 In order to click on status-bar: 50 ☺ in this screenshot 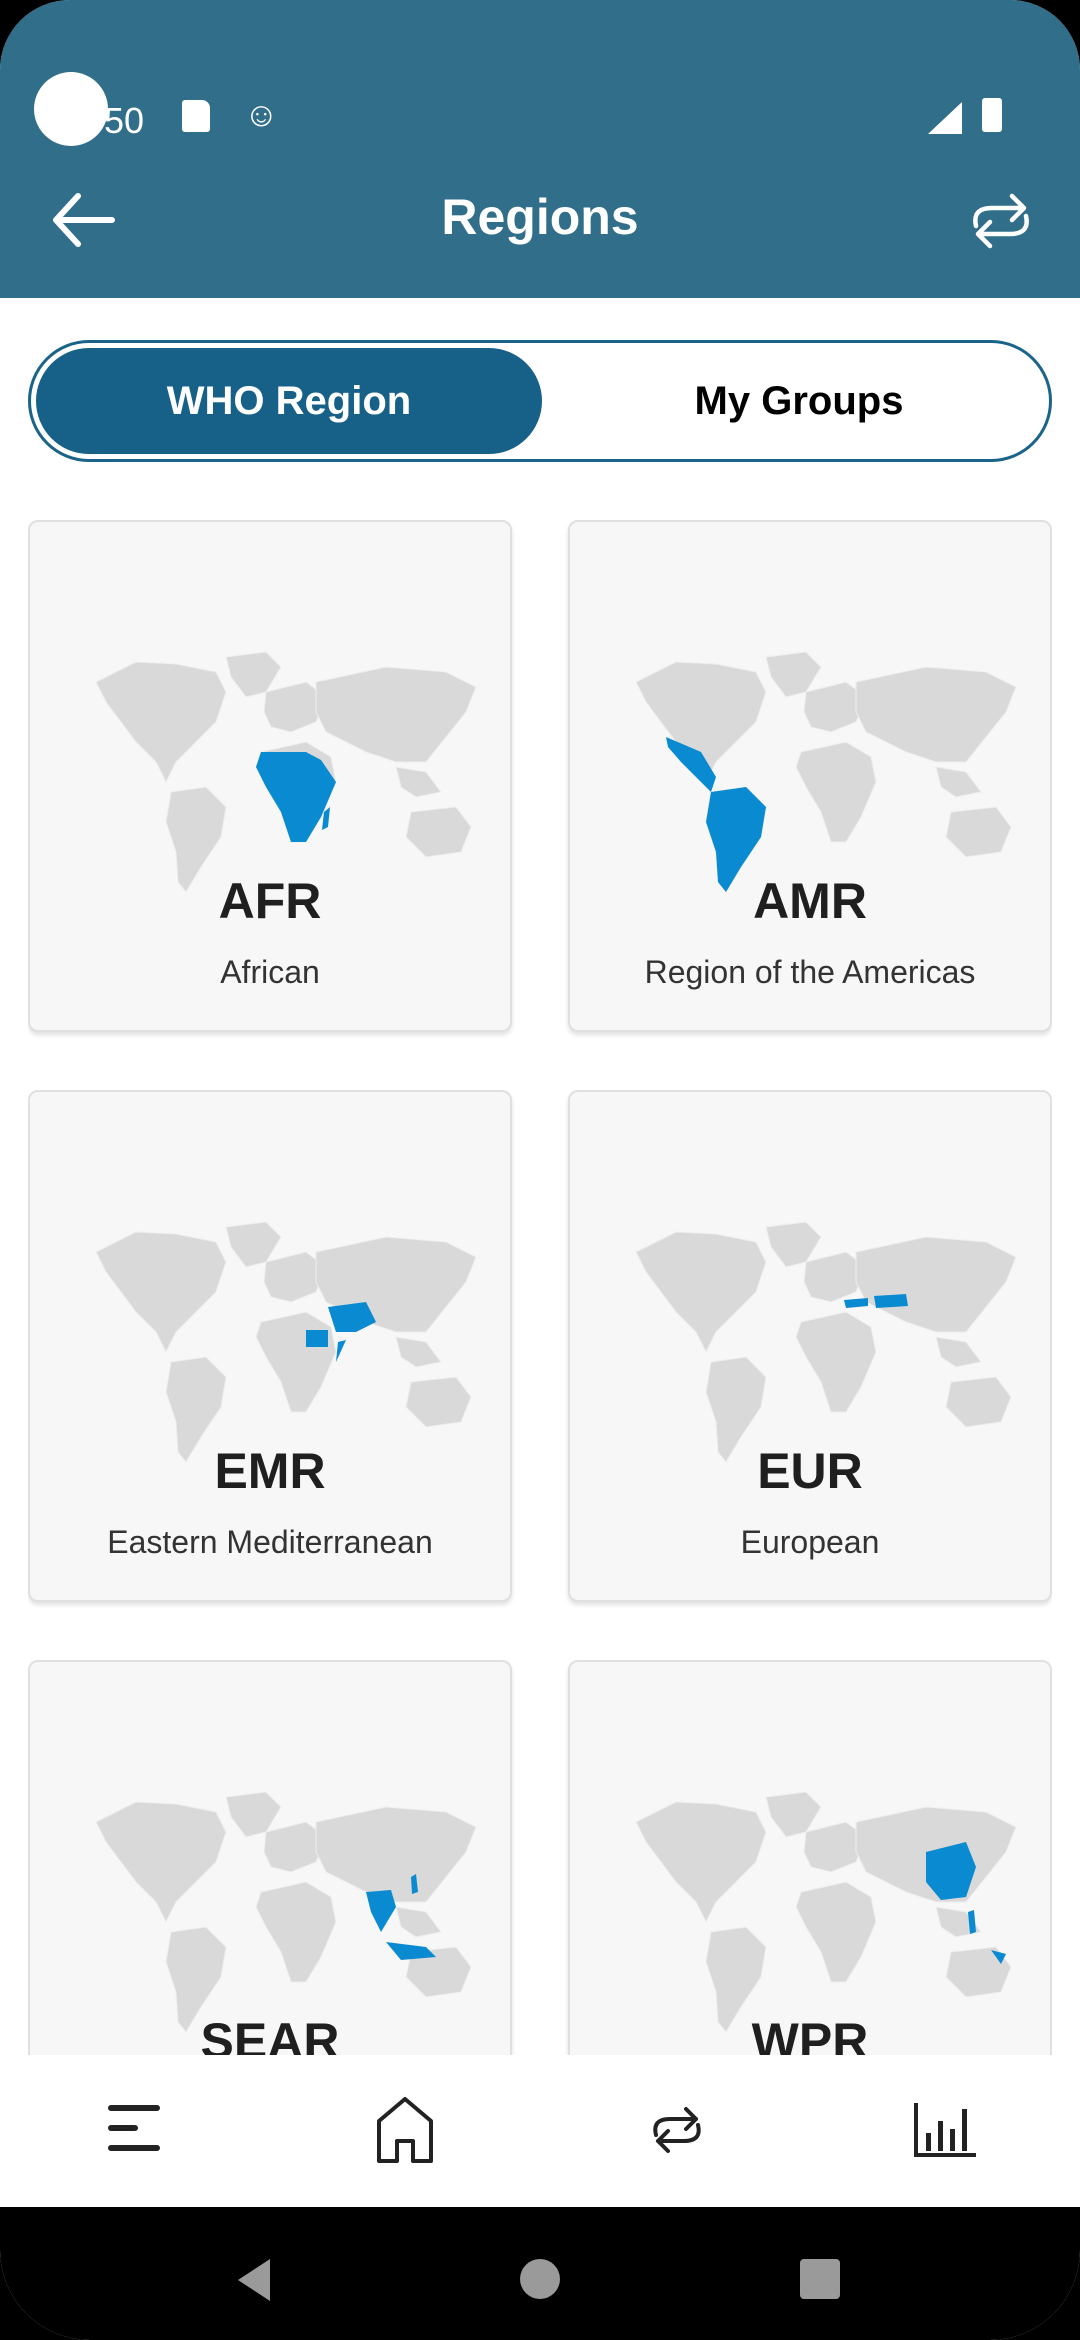, I will do `click(540, 93)`.